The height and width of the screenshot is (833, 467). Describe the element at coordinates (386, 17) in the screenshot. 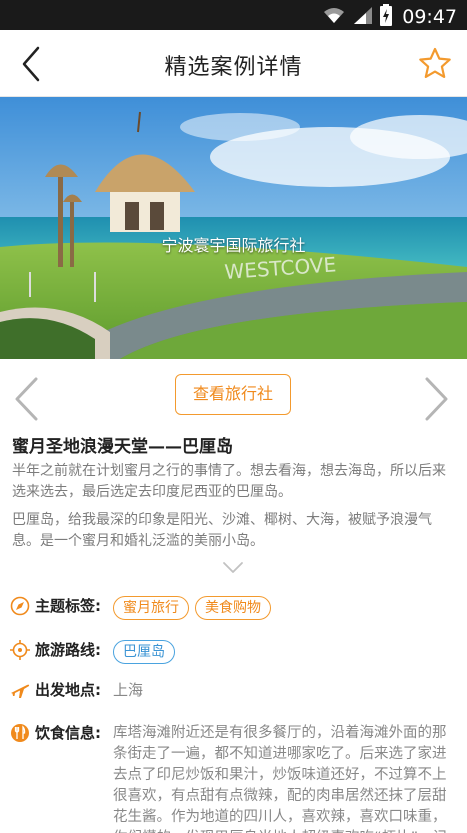

I see `battery-charging-icon` at that location.